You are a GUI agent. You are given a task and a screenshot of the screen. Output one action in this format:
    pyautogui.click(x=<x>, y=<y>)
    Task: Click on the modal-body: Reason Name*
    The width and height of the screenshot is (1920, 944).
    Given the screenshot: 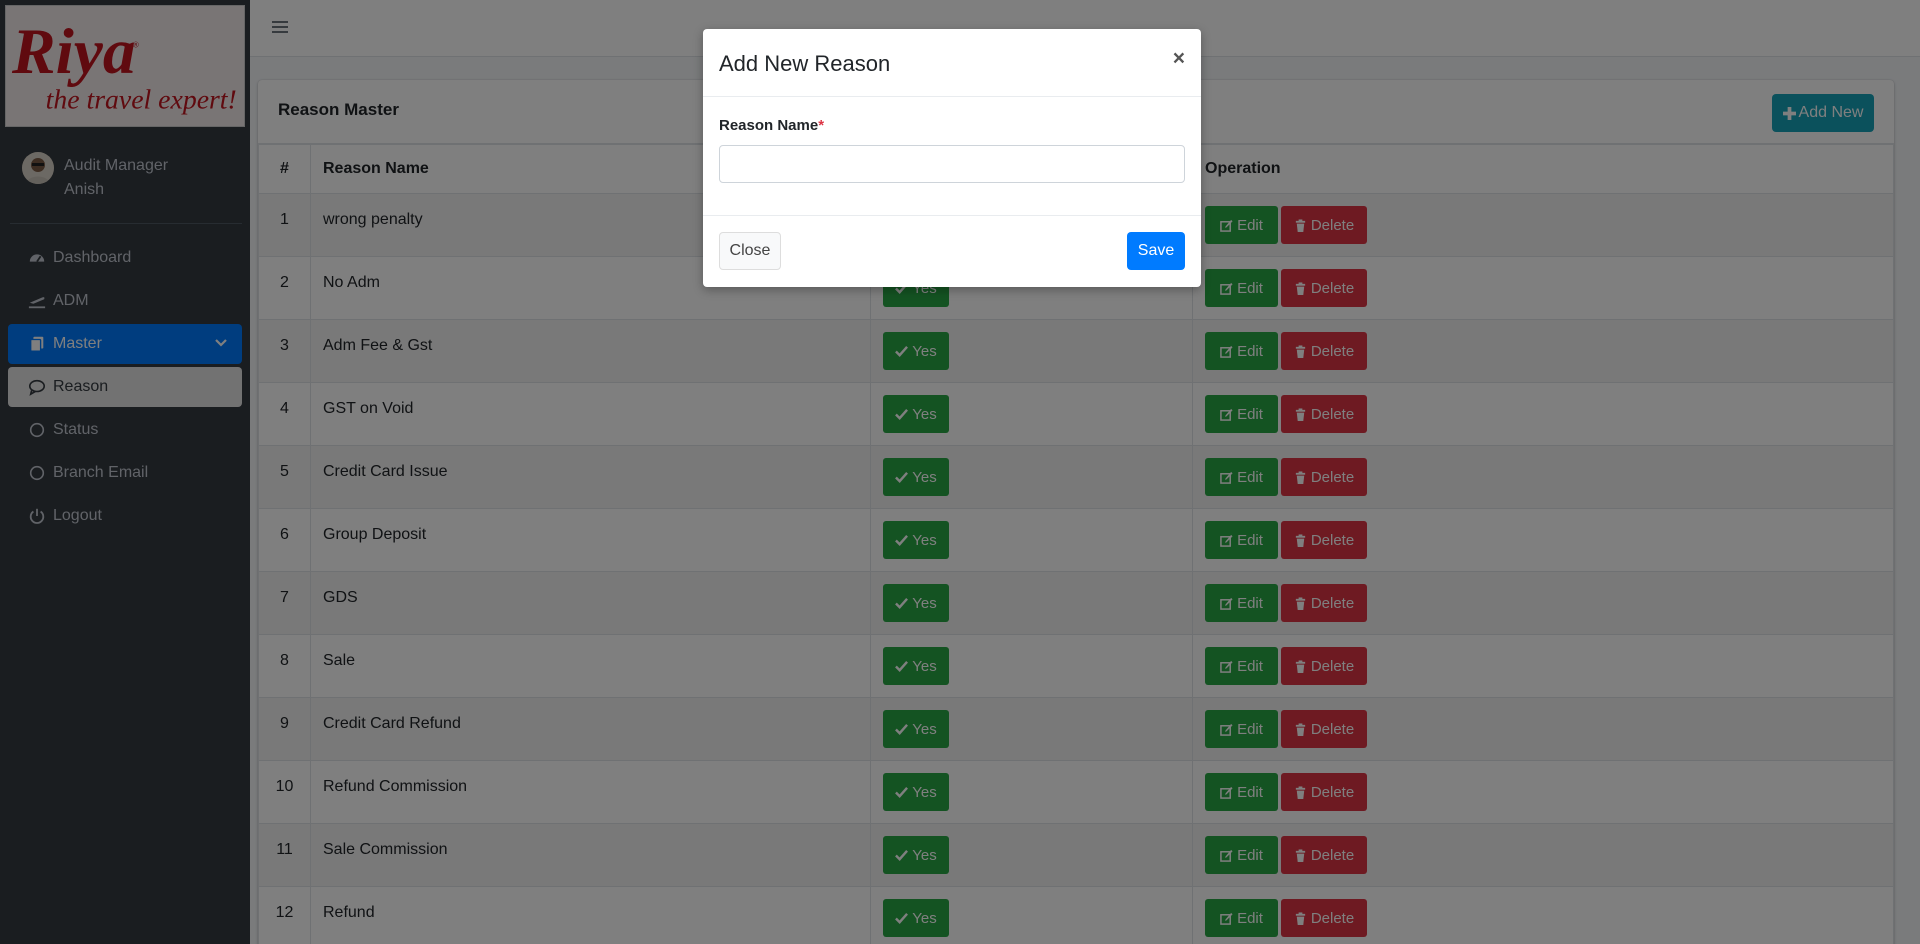 What is the action you would take?
    pyautogui.click(x=952, y=150)
    